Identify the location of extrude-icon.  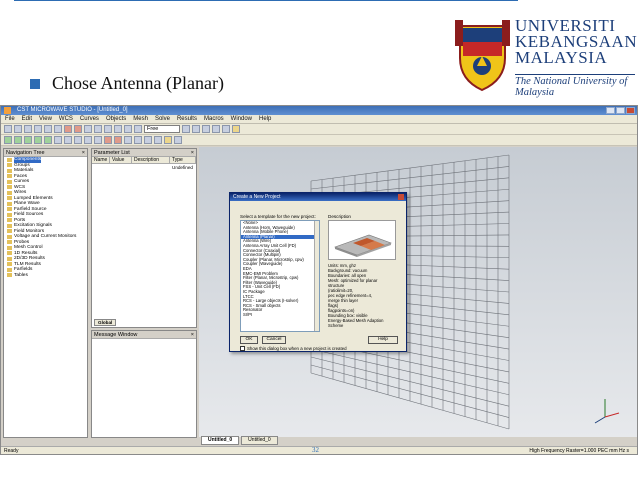
(58, 140).